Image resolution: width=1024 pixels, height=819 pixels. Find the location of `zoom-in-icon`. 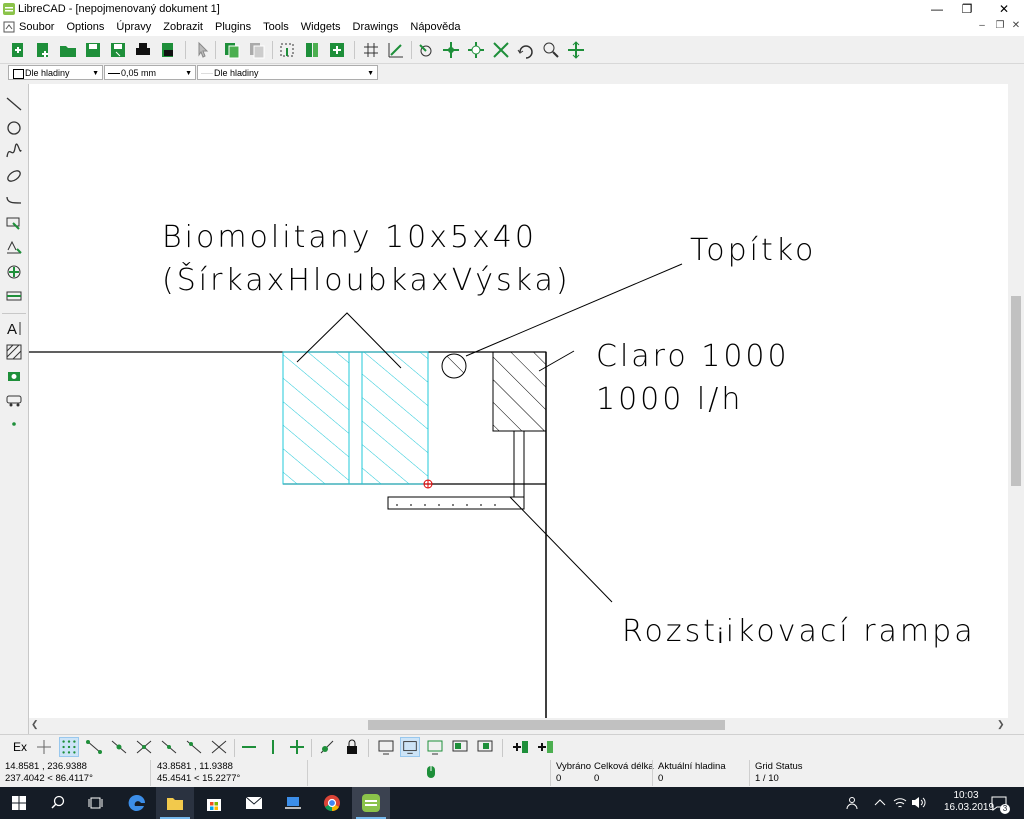

zoom-in-icon is located at coordinates (451, 50).